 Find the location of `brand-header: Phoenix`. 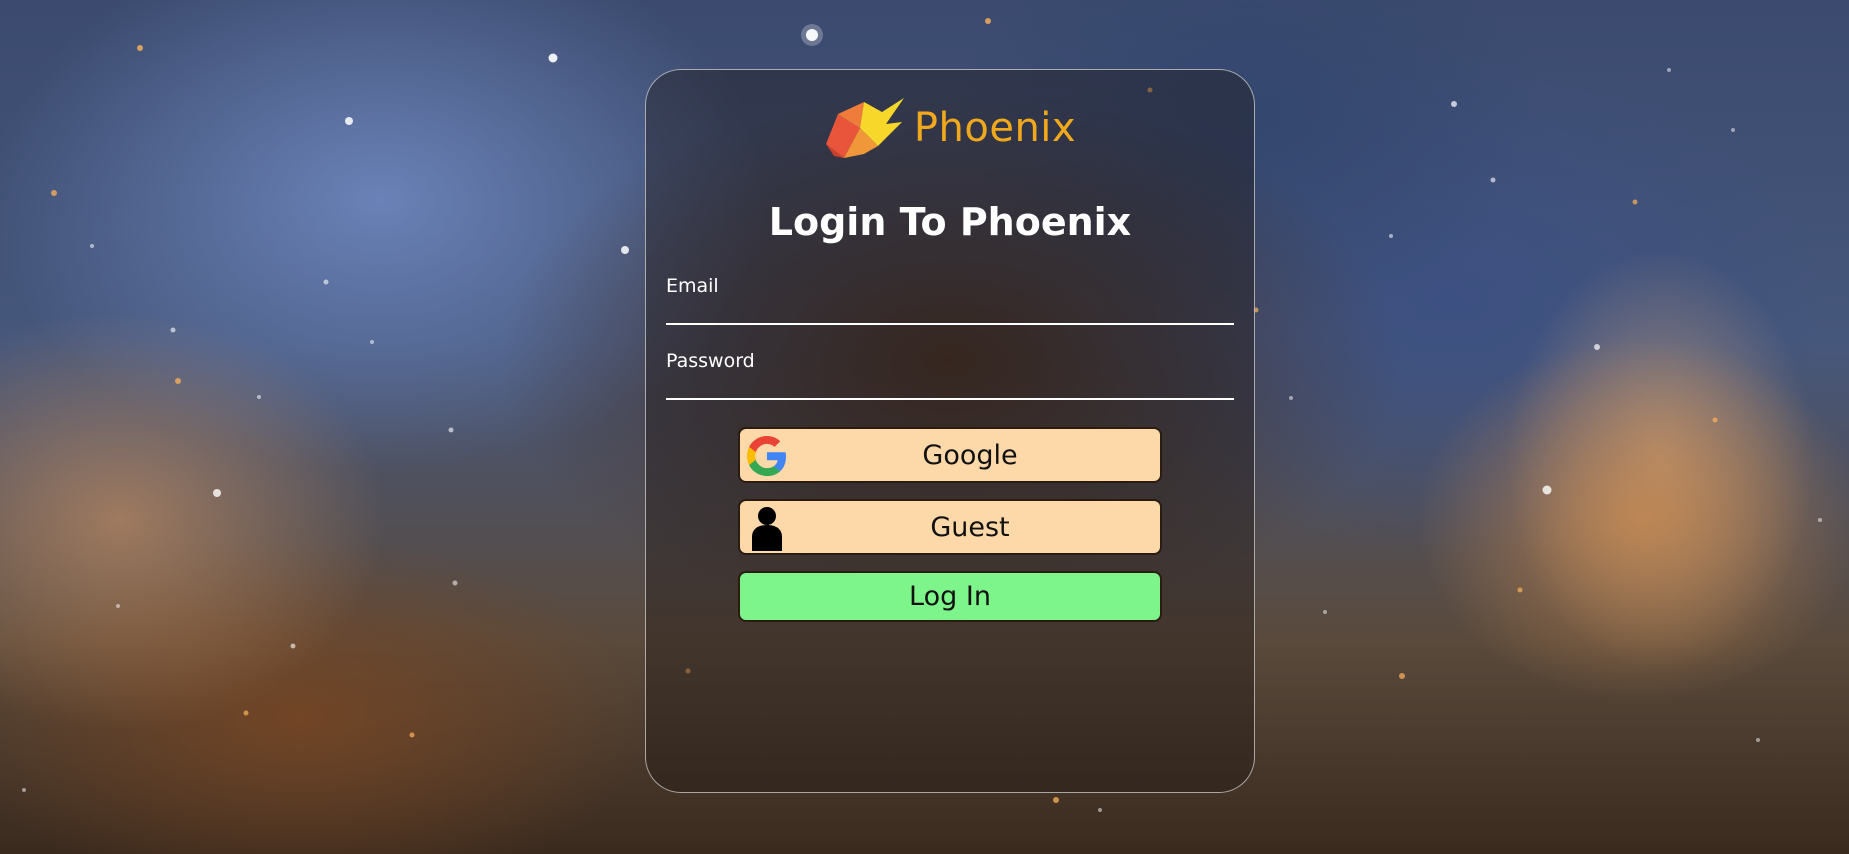

brand-header: Phoenix is located at coordinates (950, 128).